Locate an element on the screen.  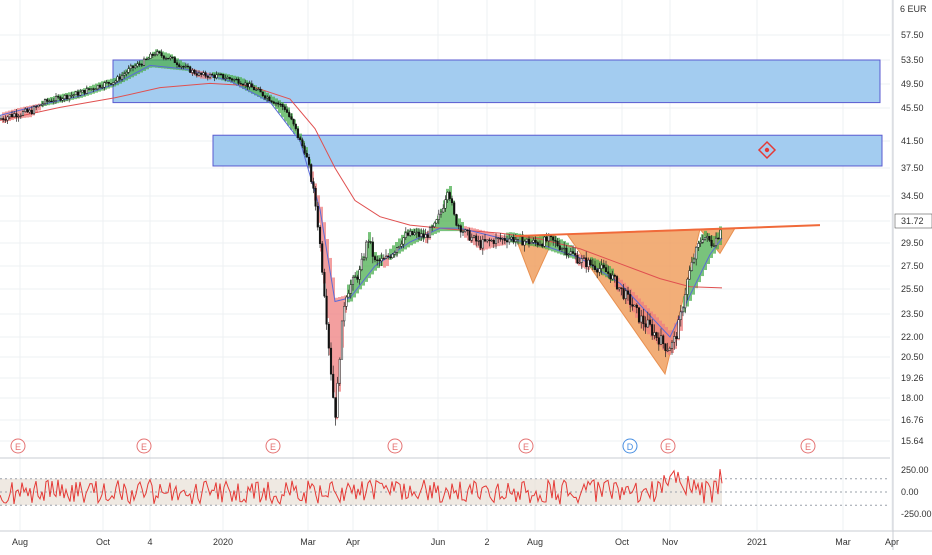
earnings-marker-label-6: E is located at coordinates (668, 447).